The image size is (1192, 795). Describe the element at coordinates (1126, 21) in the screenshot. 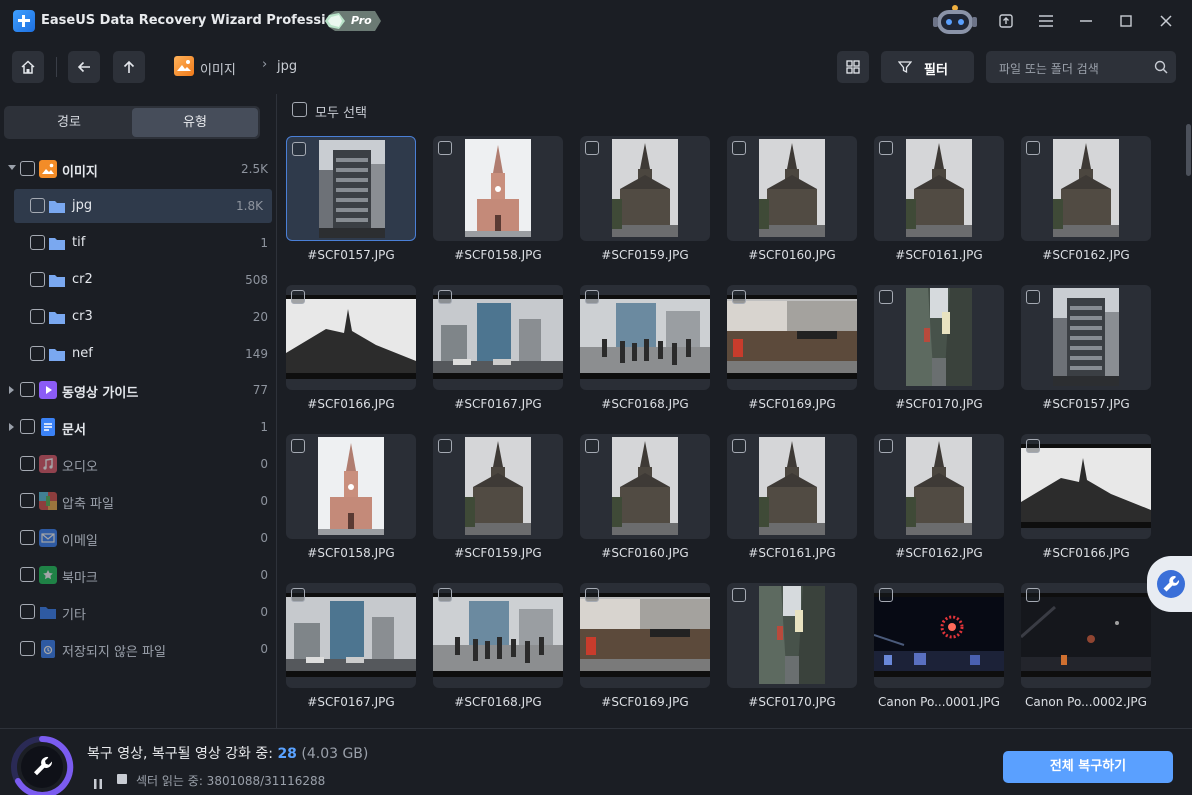

I see `maximize-icon` at that location.